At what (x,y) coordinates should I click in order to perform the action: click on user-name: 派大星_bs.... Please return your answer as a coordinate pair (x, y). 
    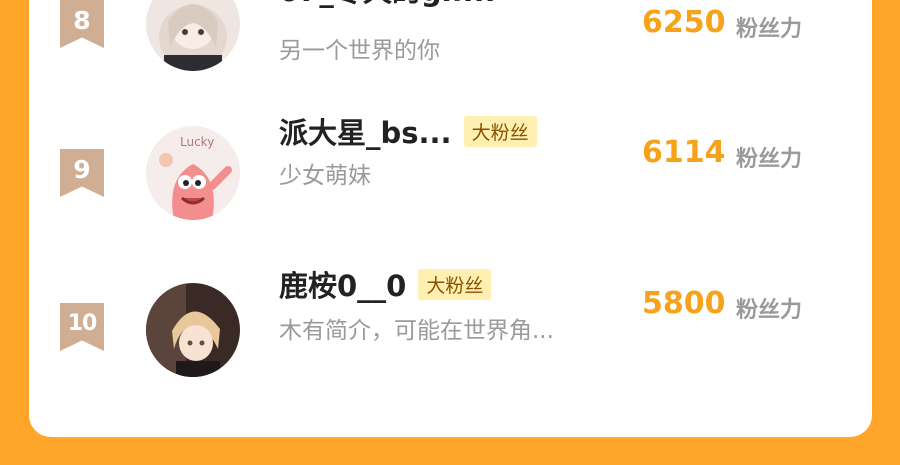
    Looking at the image, I should click on (365, 131).